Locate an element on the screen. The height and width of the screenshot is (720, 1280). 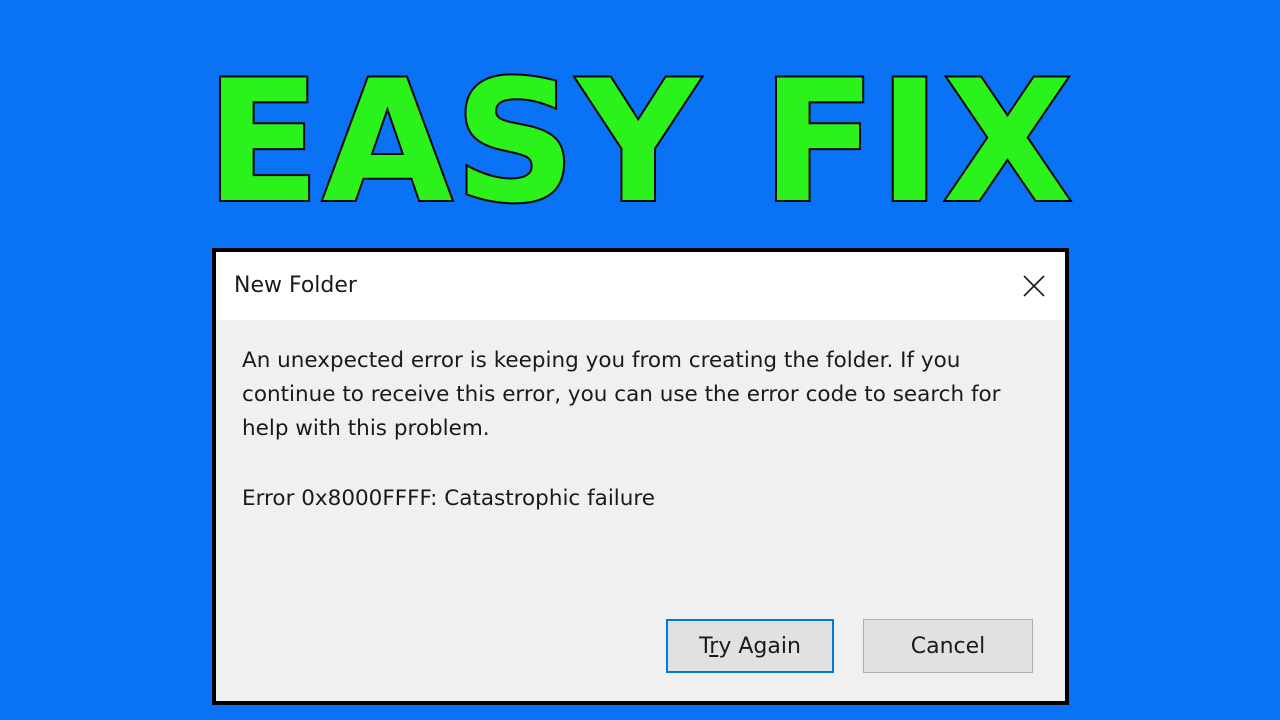
error-code-text: Error 0x8000FFFF: Catastrophic failure is located at coordinates (448, 498).